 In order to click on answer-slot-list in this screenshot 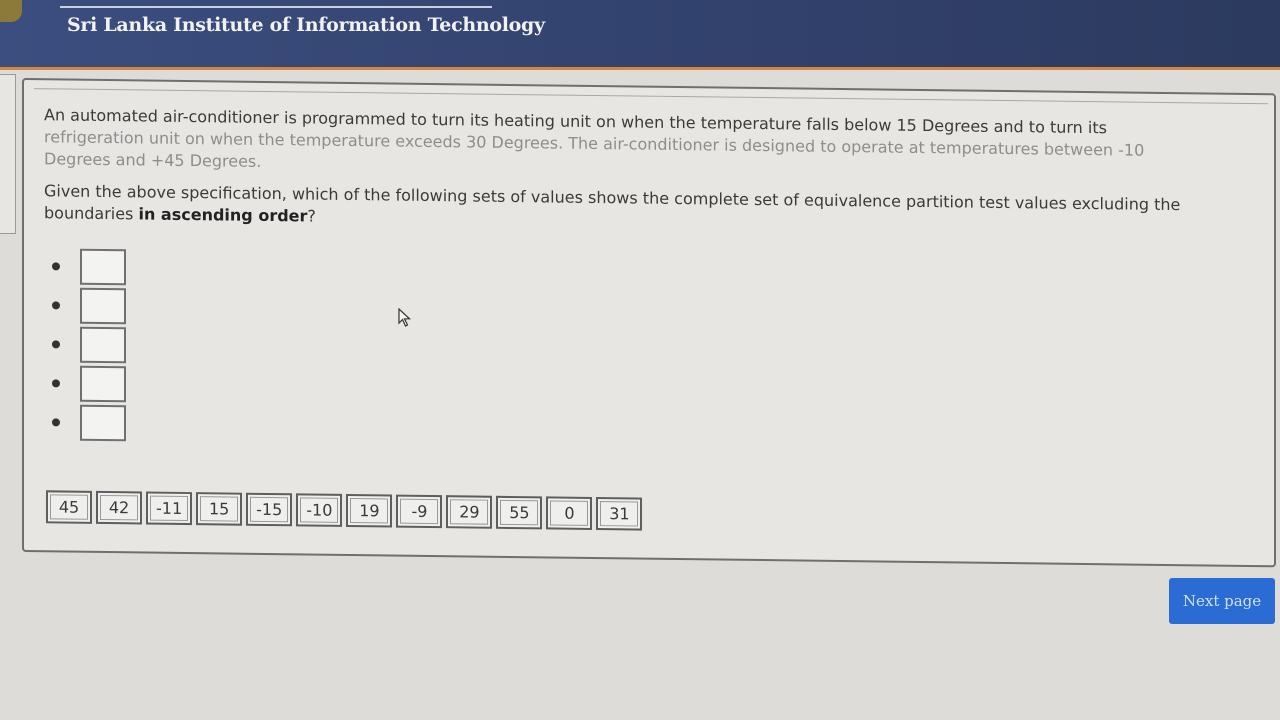, I will do `click(89, 344)`.